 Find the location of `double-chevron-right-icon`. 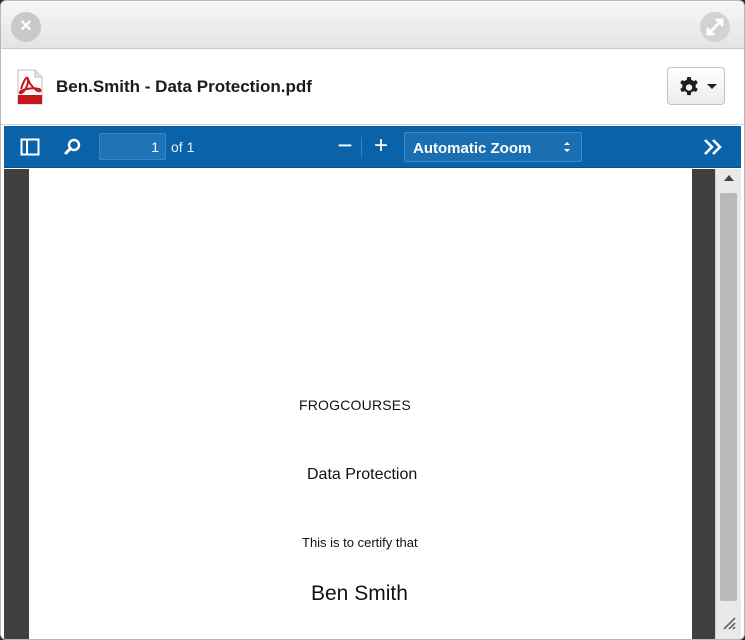

double-chevron-right-icon is located at coordinates (713, 147).